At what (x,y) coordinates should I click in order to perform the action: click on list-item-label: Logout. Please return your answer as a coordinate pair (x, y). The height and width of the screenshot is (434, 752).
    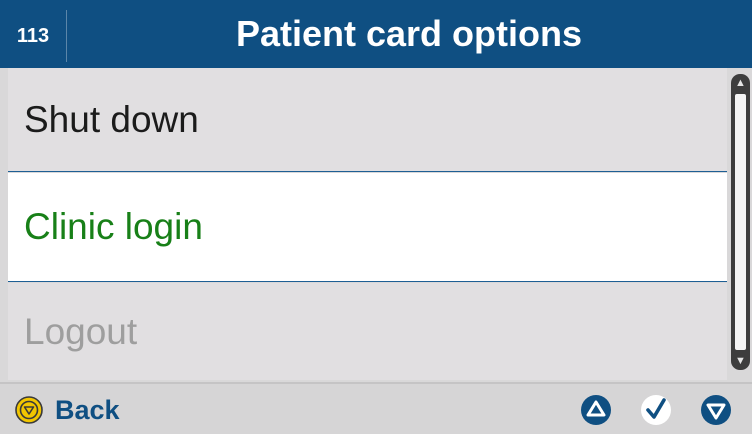
    Looking at the image, I should click on (81, 331).